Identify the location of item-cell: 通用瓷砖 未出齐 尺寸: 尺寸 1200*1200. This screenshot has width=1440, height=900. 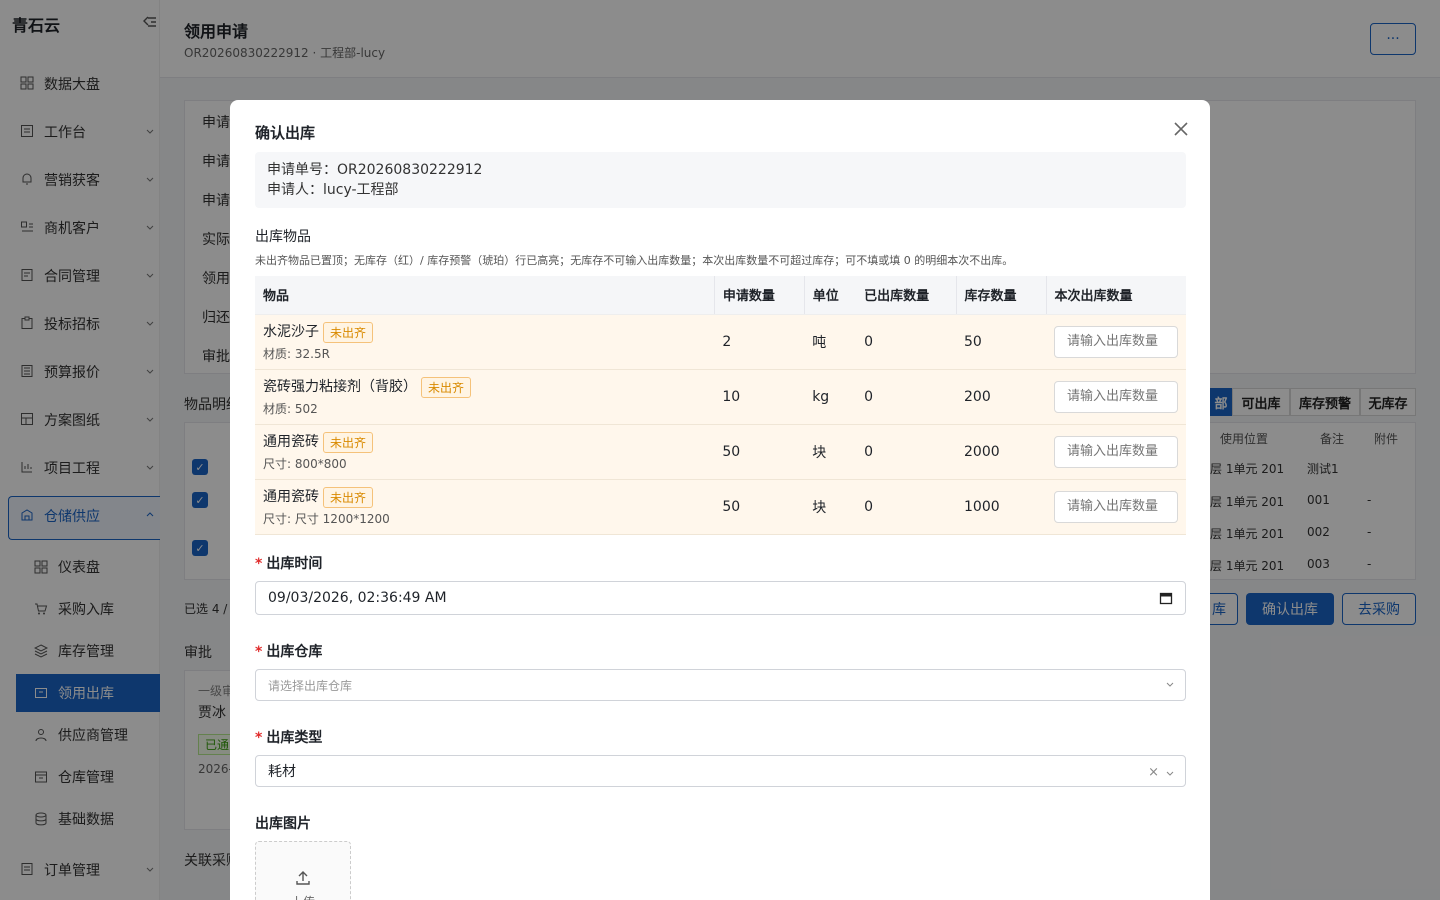
(485, 507).